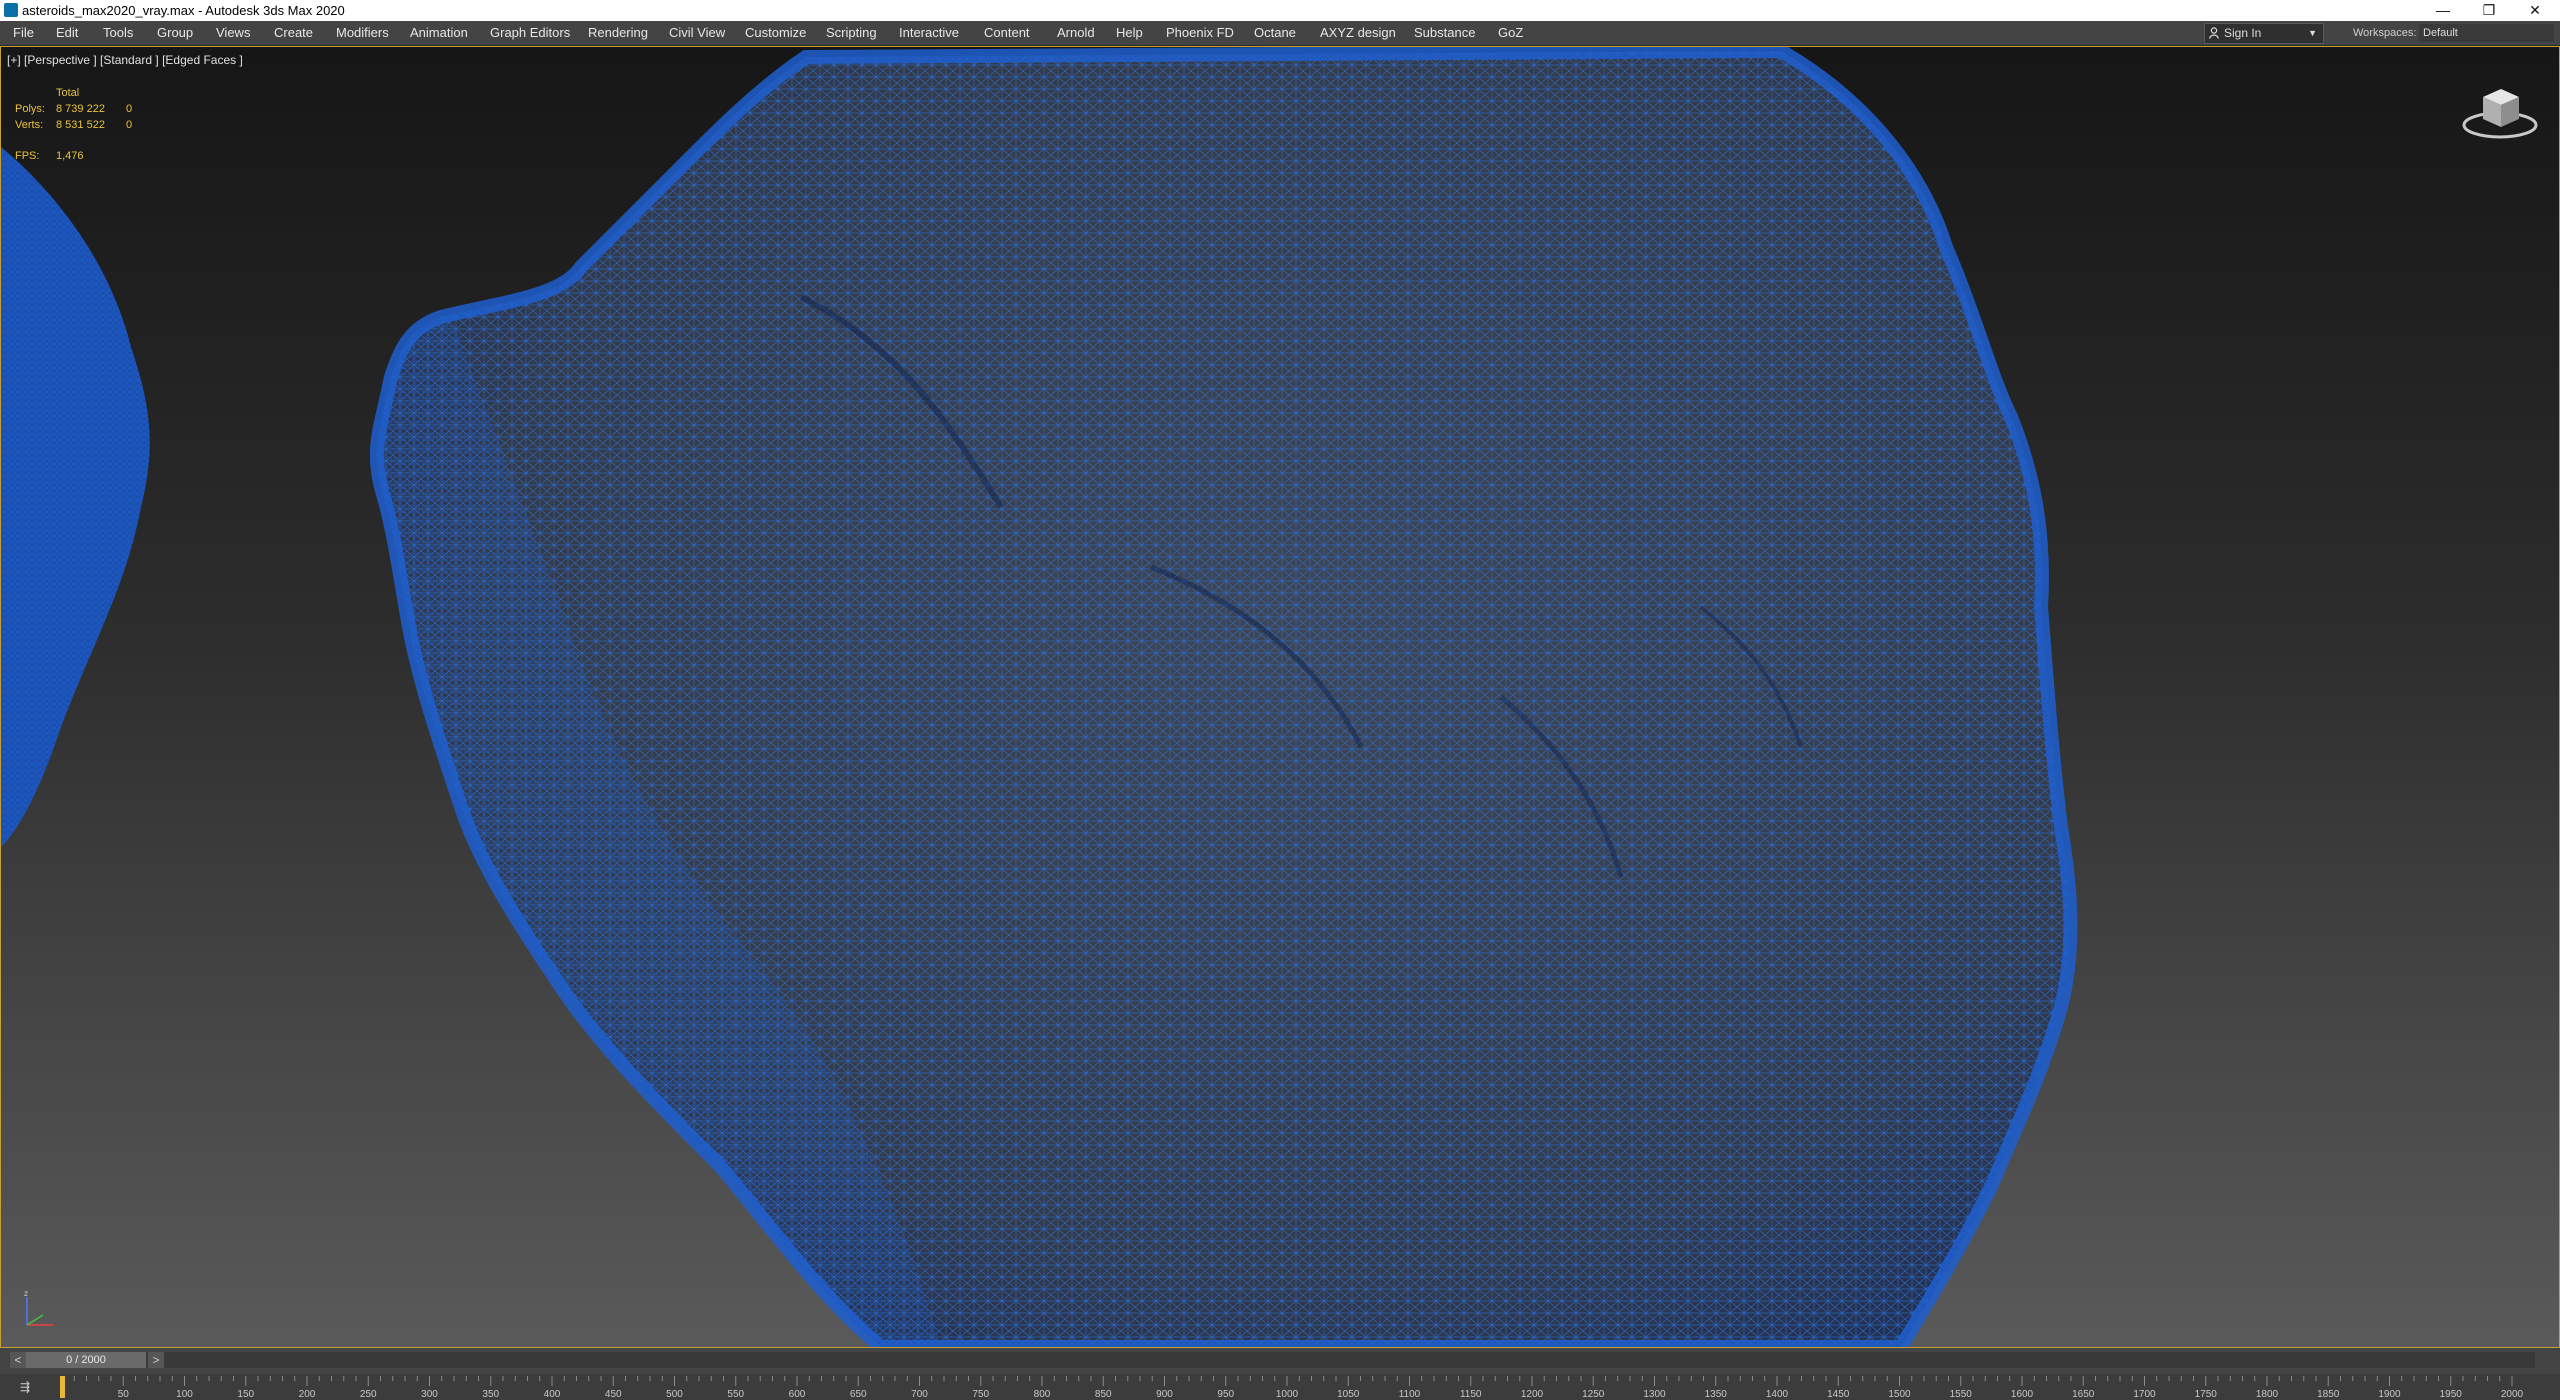 The height and width of the screenshot is (1400, 2560). I want to click on tick-label: 1500, so click(1899, 1394).